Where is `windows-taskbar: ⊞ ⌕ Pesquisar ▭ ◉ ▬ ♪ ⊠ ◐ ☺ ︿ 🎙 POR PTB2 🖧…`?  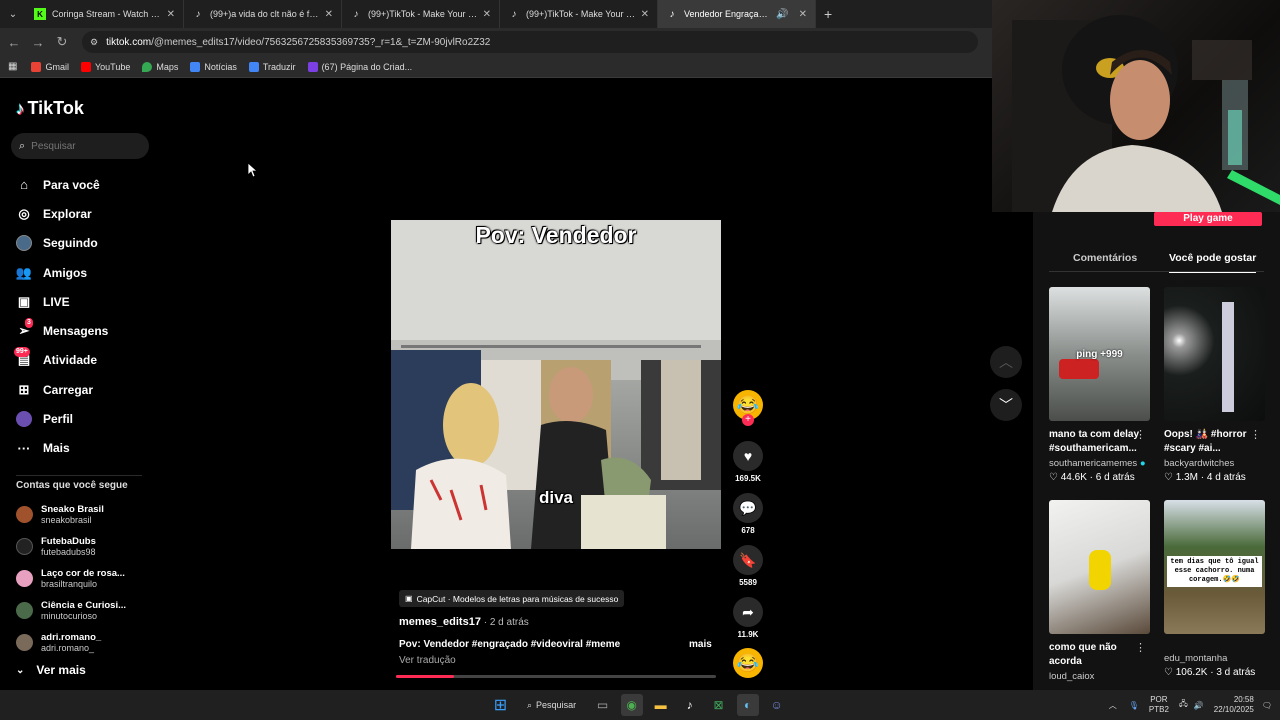
windows-taskbar: ⊞ ⌕ Pesquisar ▭ ◉ ▬ ♪ ⊠ ◐ ☺ ︿ 🎙 POR PTB2 🖧… is located at coordinates (640, 705).